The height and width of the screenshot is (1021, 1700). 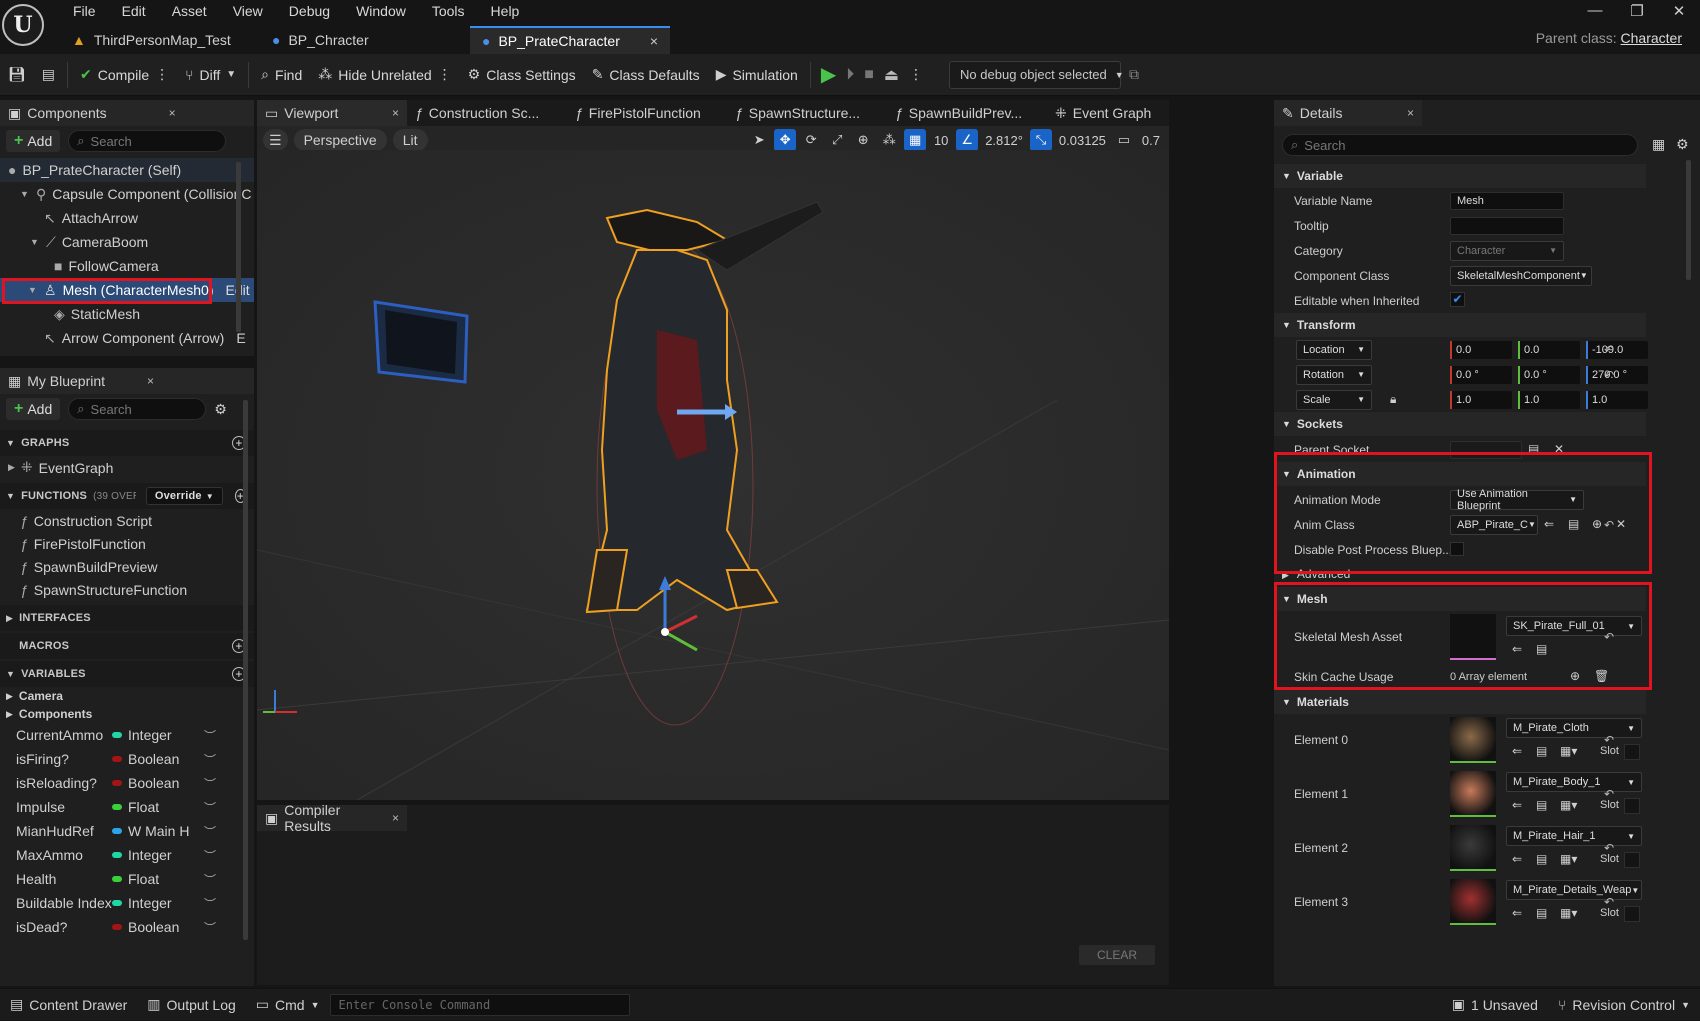 I want to click on material-dropdown: M_Pirate_Details_Weap ▼, so click(x=1574, y=890).